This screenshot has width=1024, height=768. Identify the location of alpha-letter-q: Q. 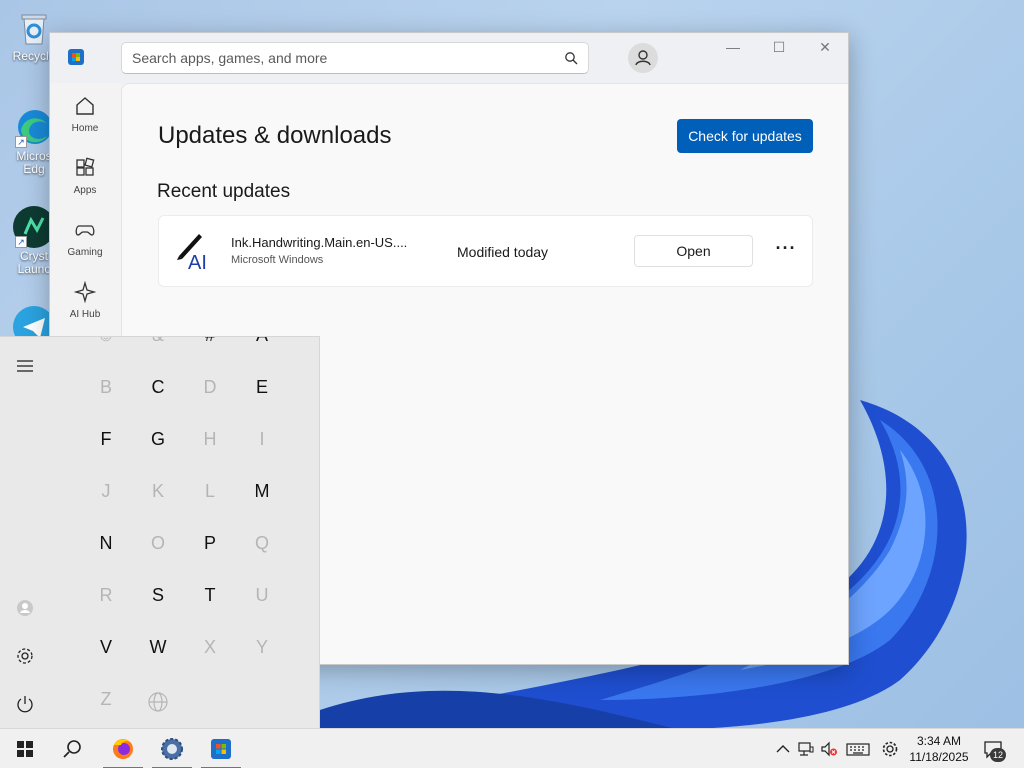
(261, 543).